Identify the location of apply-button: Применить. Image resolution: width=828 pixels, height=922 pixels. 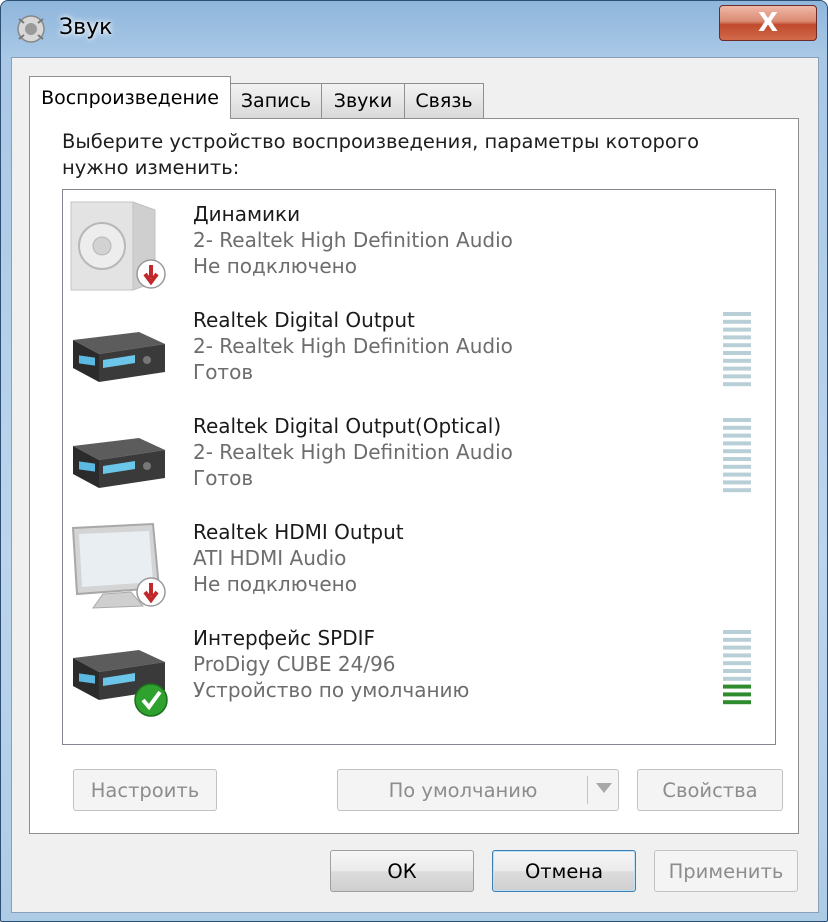
(726, 871).